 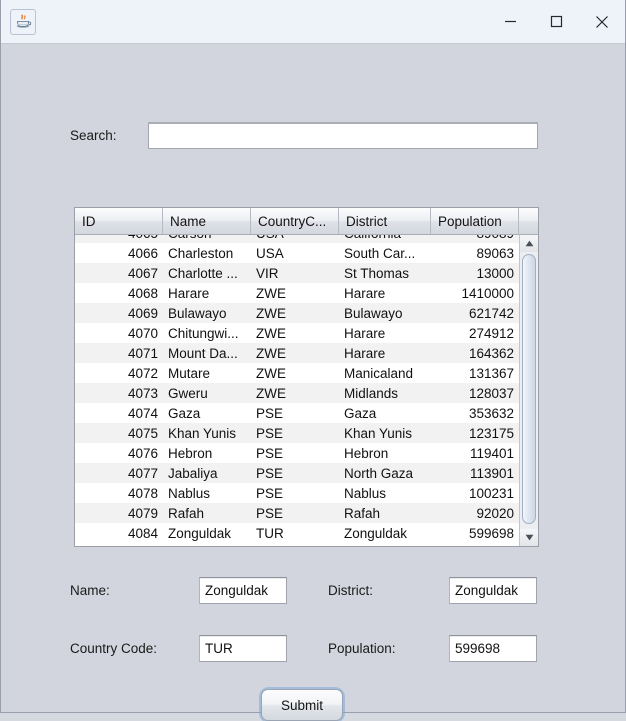 What do you see at coordinates (193, 473) in the screenshot?
I see `cell-name: Jabaliya` at bounding box center [193, 473].